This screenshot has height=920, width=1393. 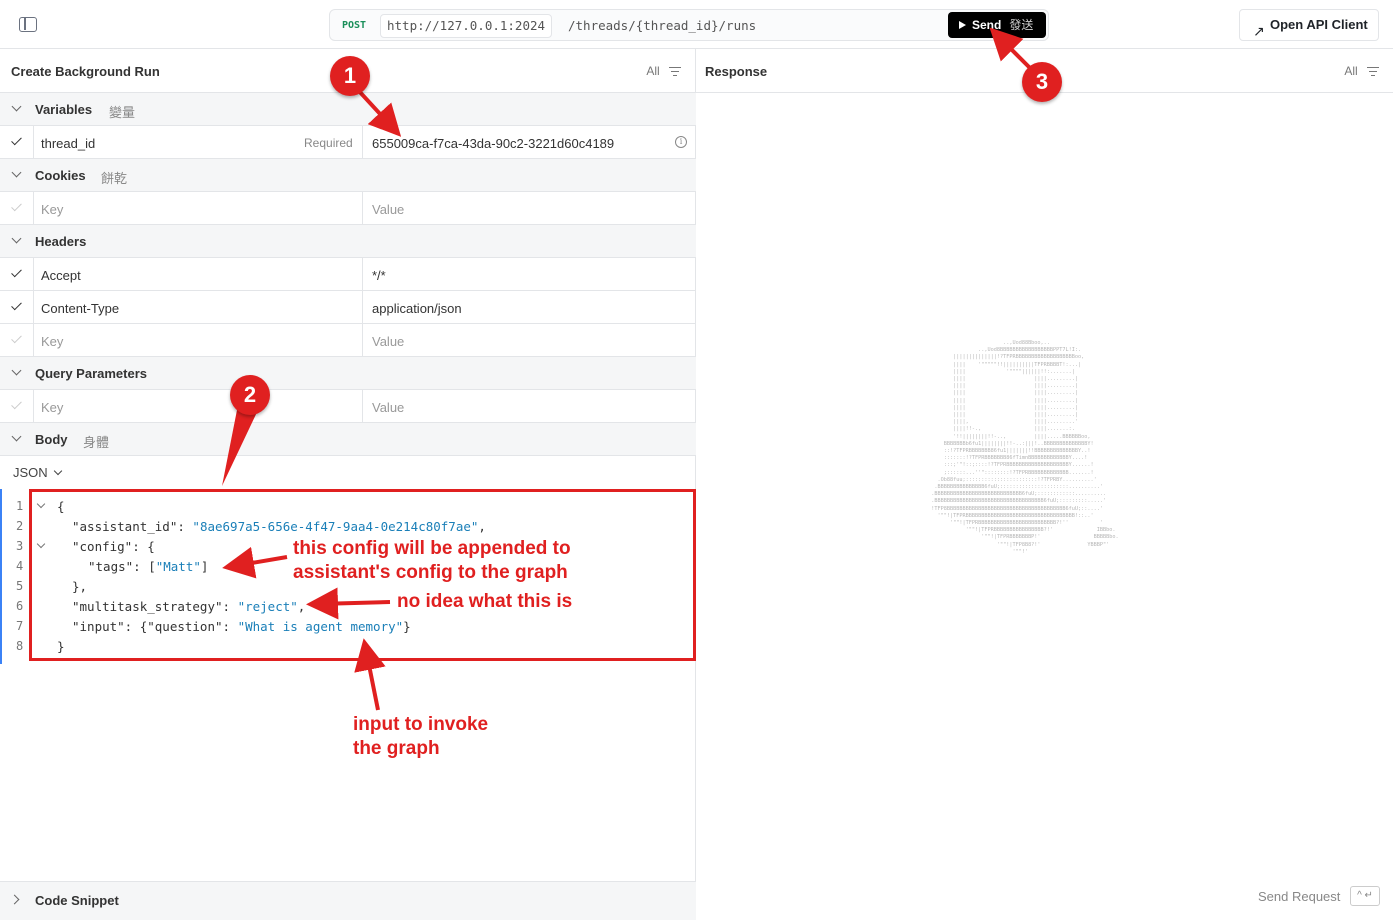 I want to click on annotation-input-note: input to invoke the graph, so click(x=420, y=737).